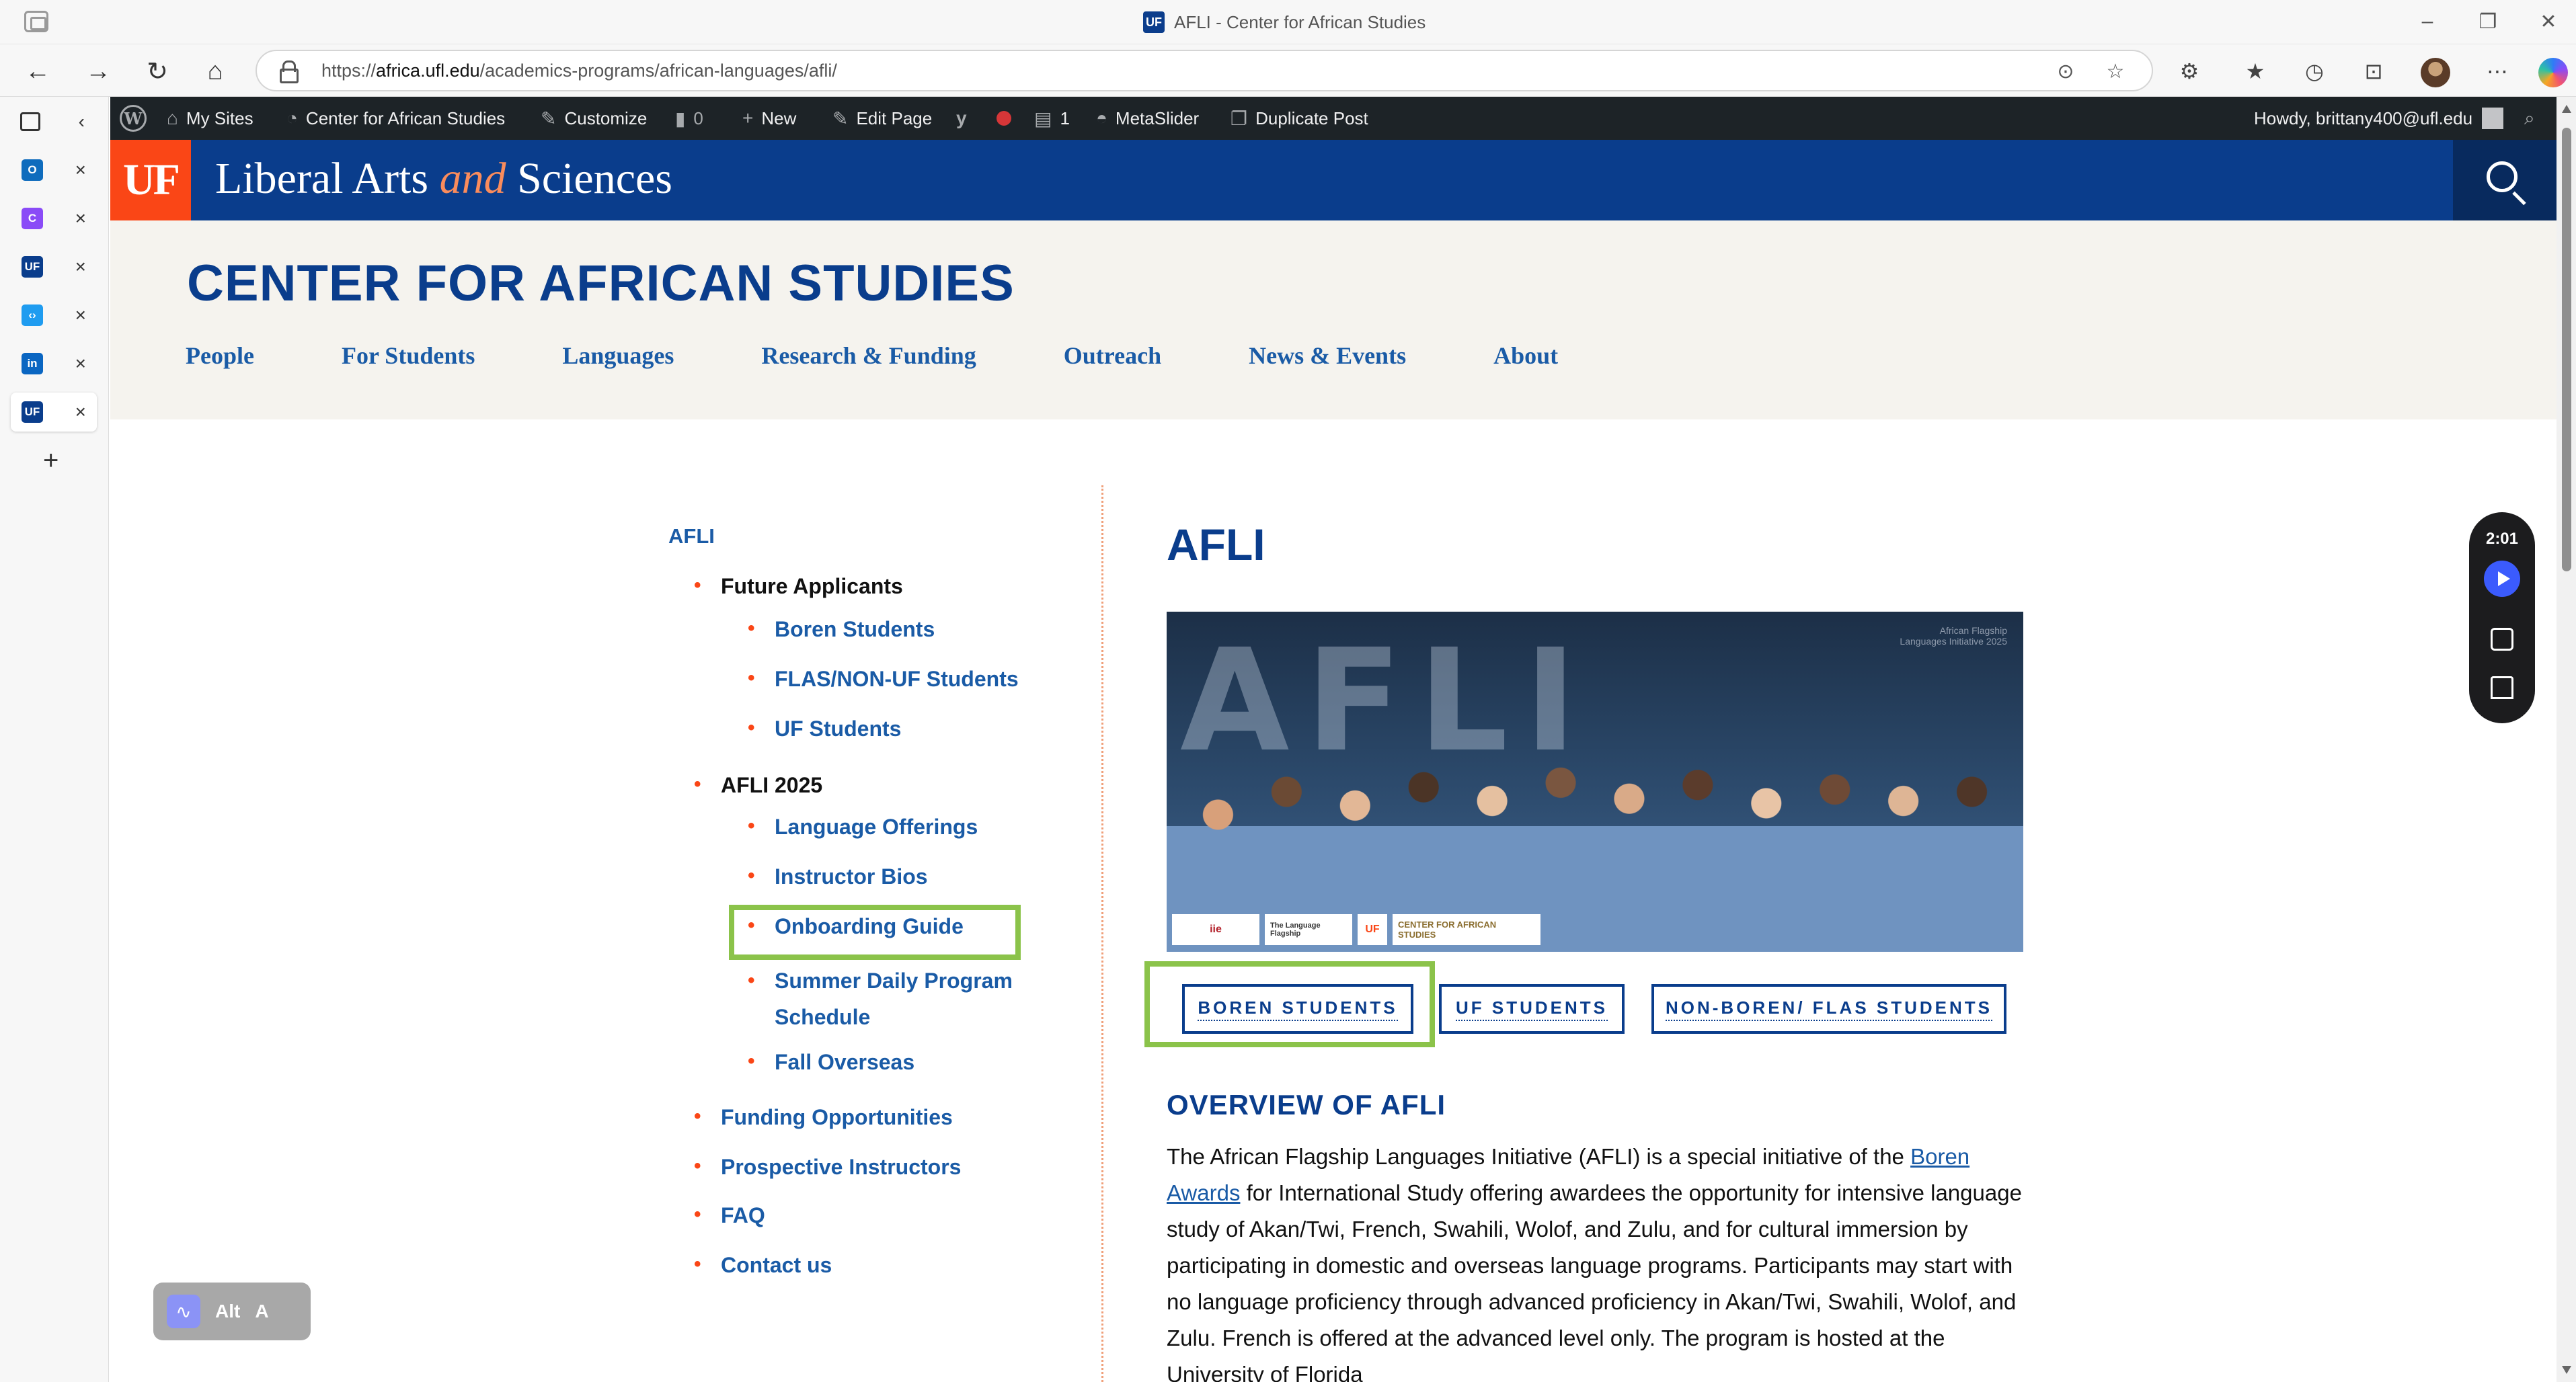 The width and height of the screenshot is (2576, 1382). What do you see at coordinates (966, 119) in the screenshot?
I see `yoast-icon: y` at bounding box center [966, 119].